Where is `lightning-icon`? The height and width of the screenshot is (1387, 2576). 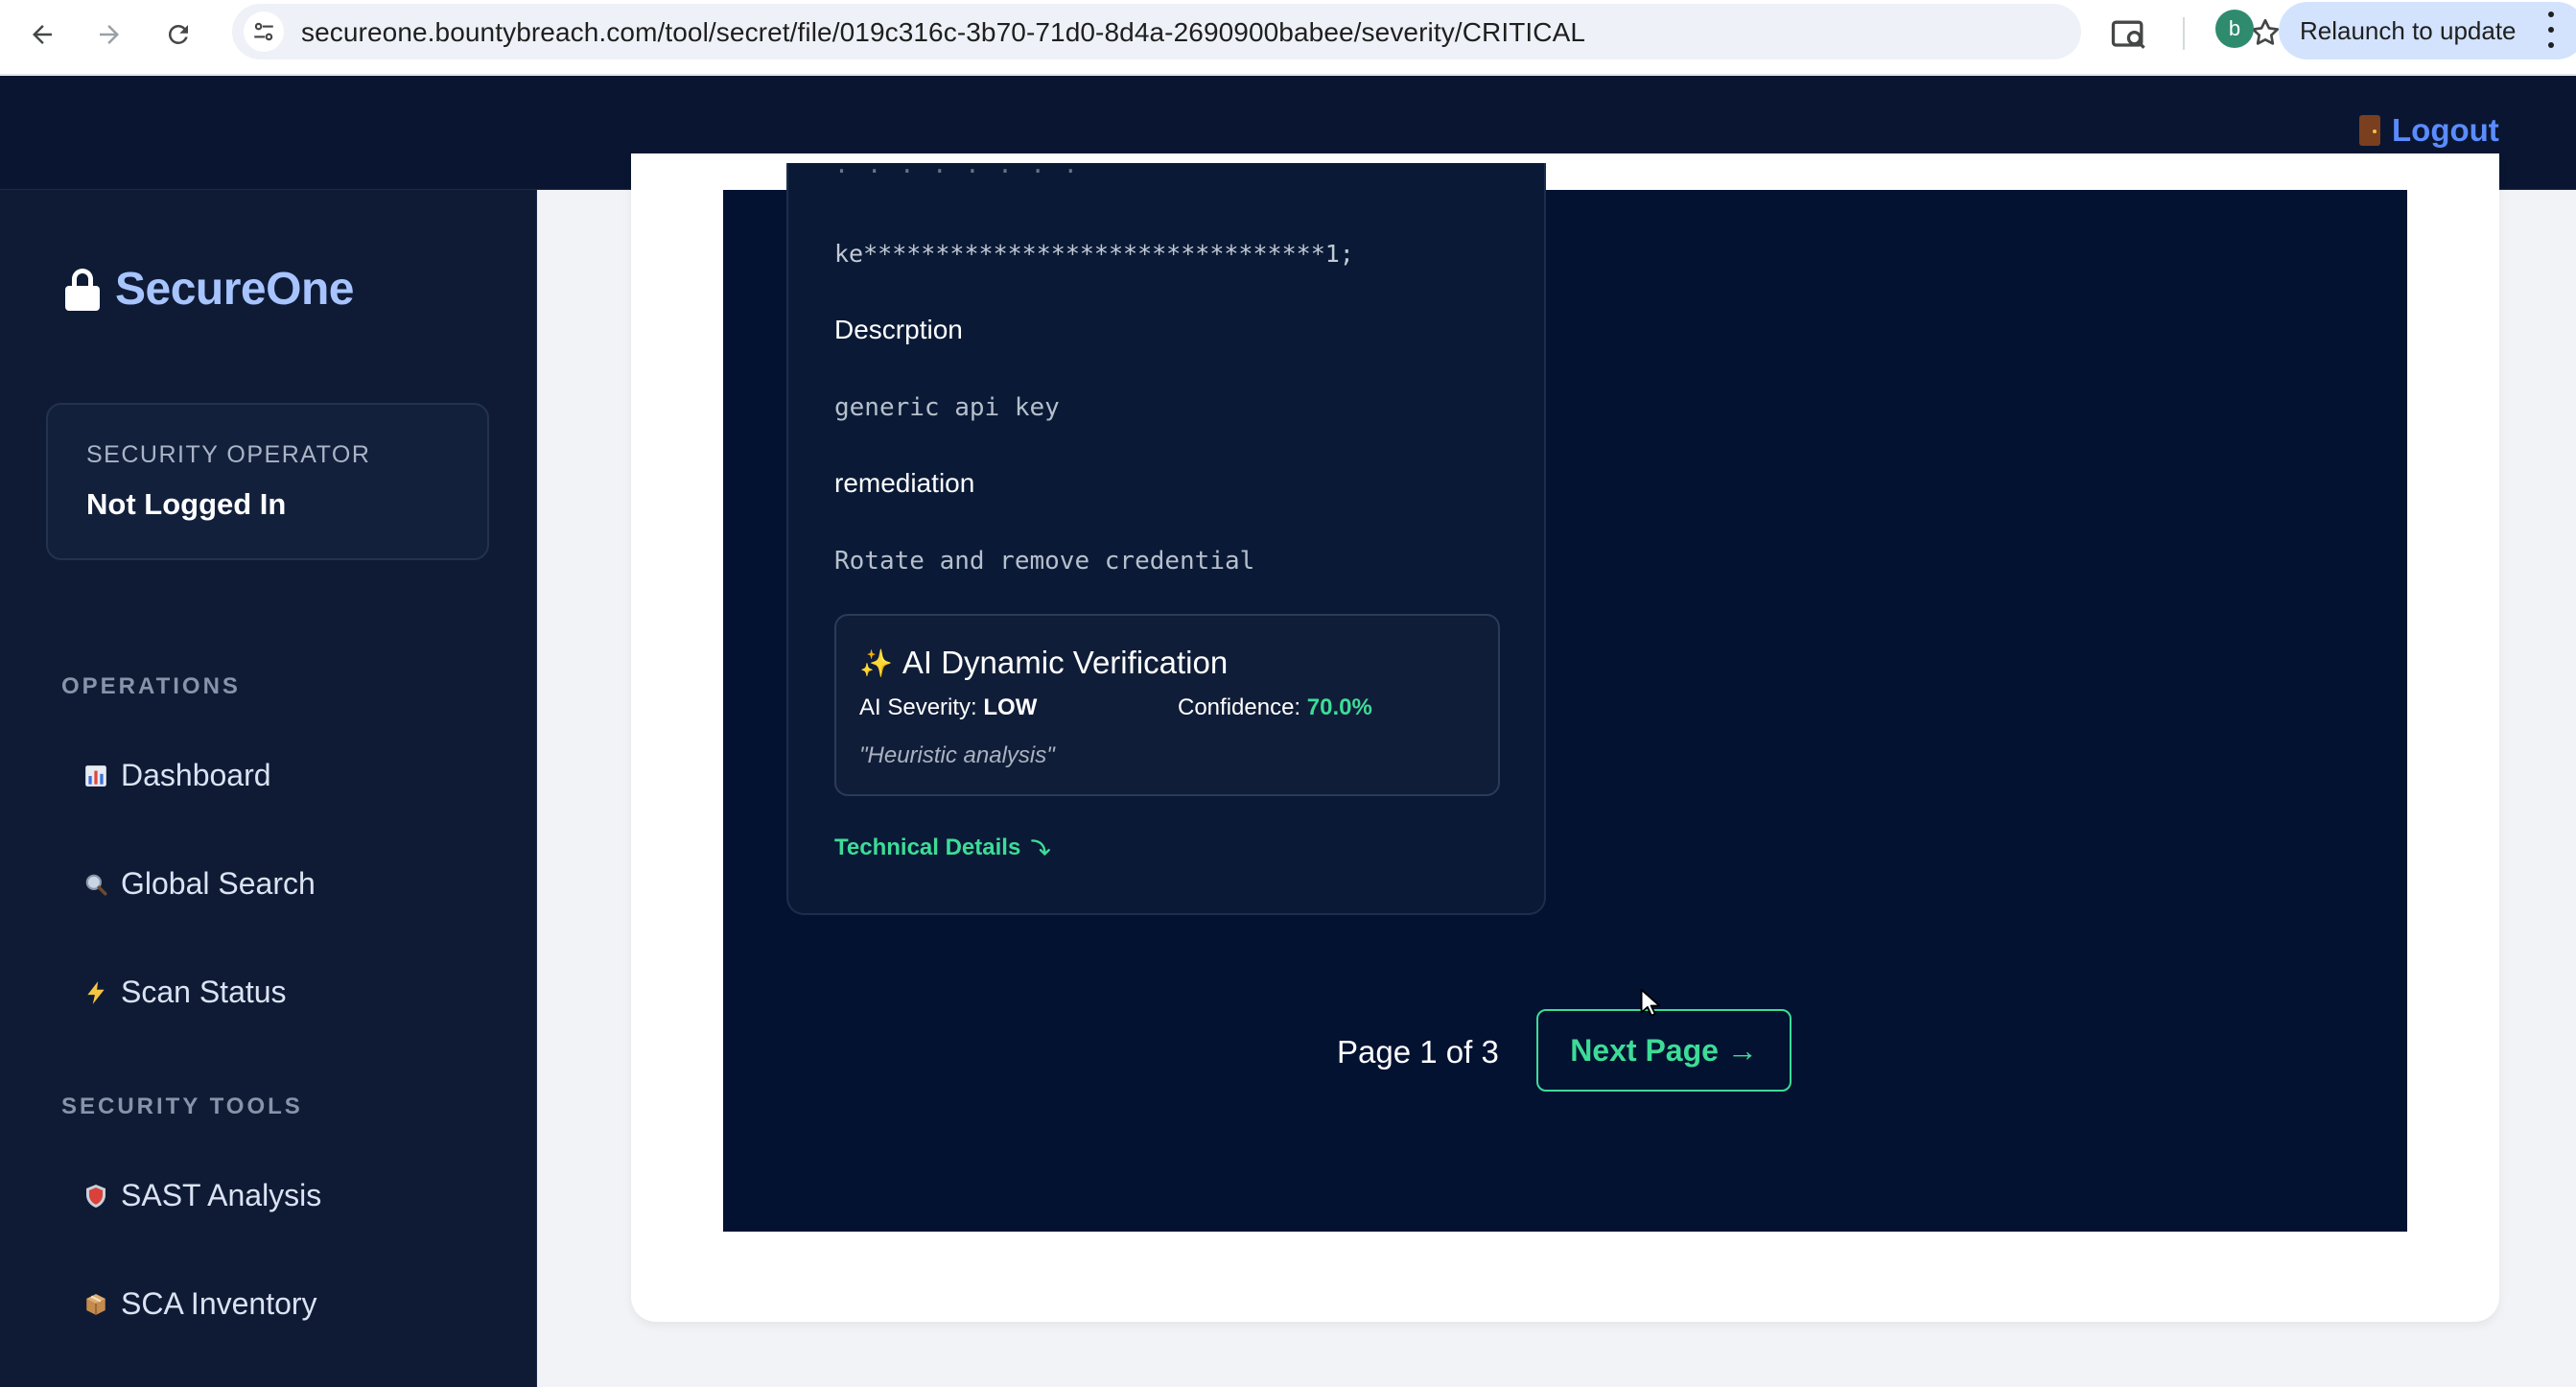
lightning-icon is located at coordinates (95, 992).